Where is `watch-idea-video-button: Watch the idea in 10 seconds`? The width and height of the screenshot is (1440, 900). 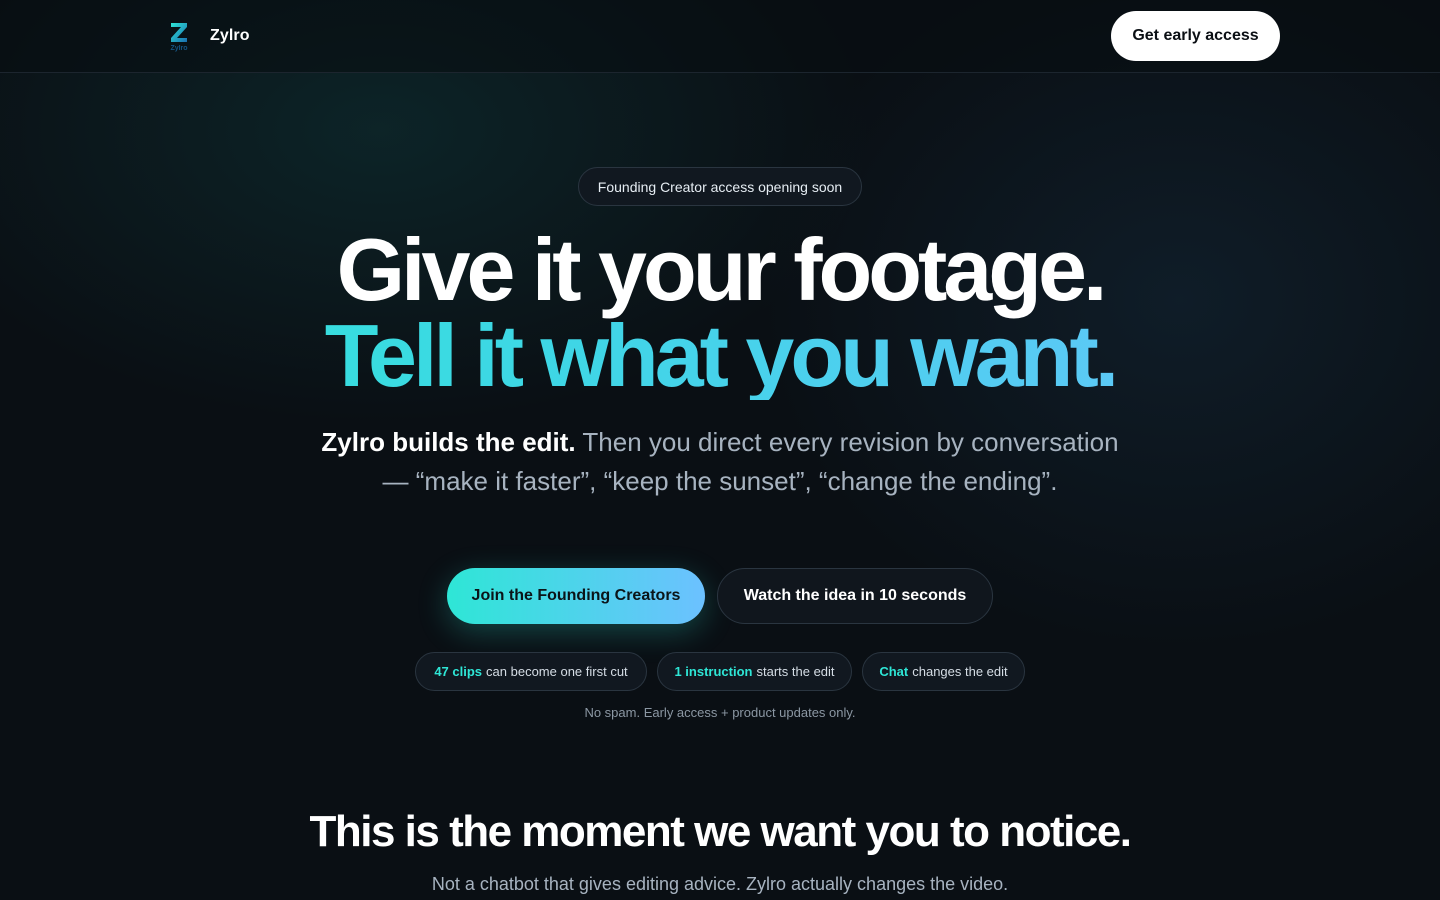
watch-idea-video-button: Watch the idea in 10 seconds is located at coordinates (855, 596).